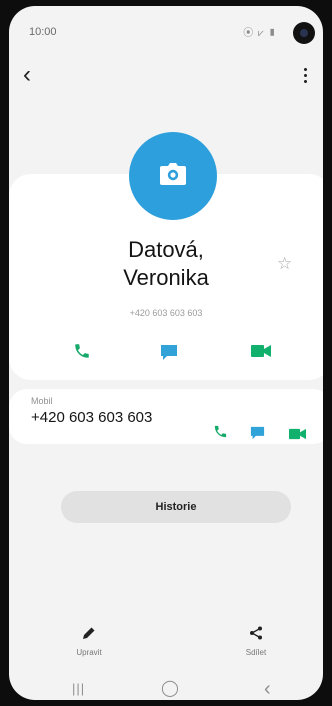 The height and width of the screenshot is (706, 332). I want to click on status-time: 10:00, so click(43, 32).